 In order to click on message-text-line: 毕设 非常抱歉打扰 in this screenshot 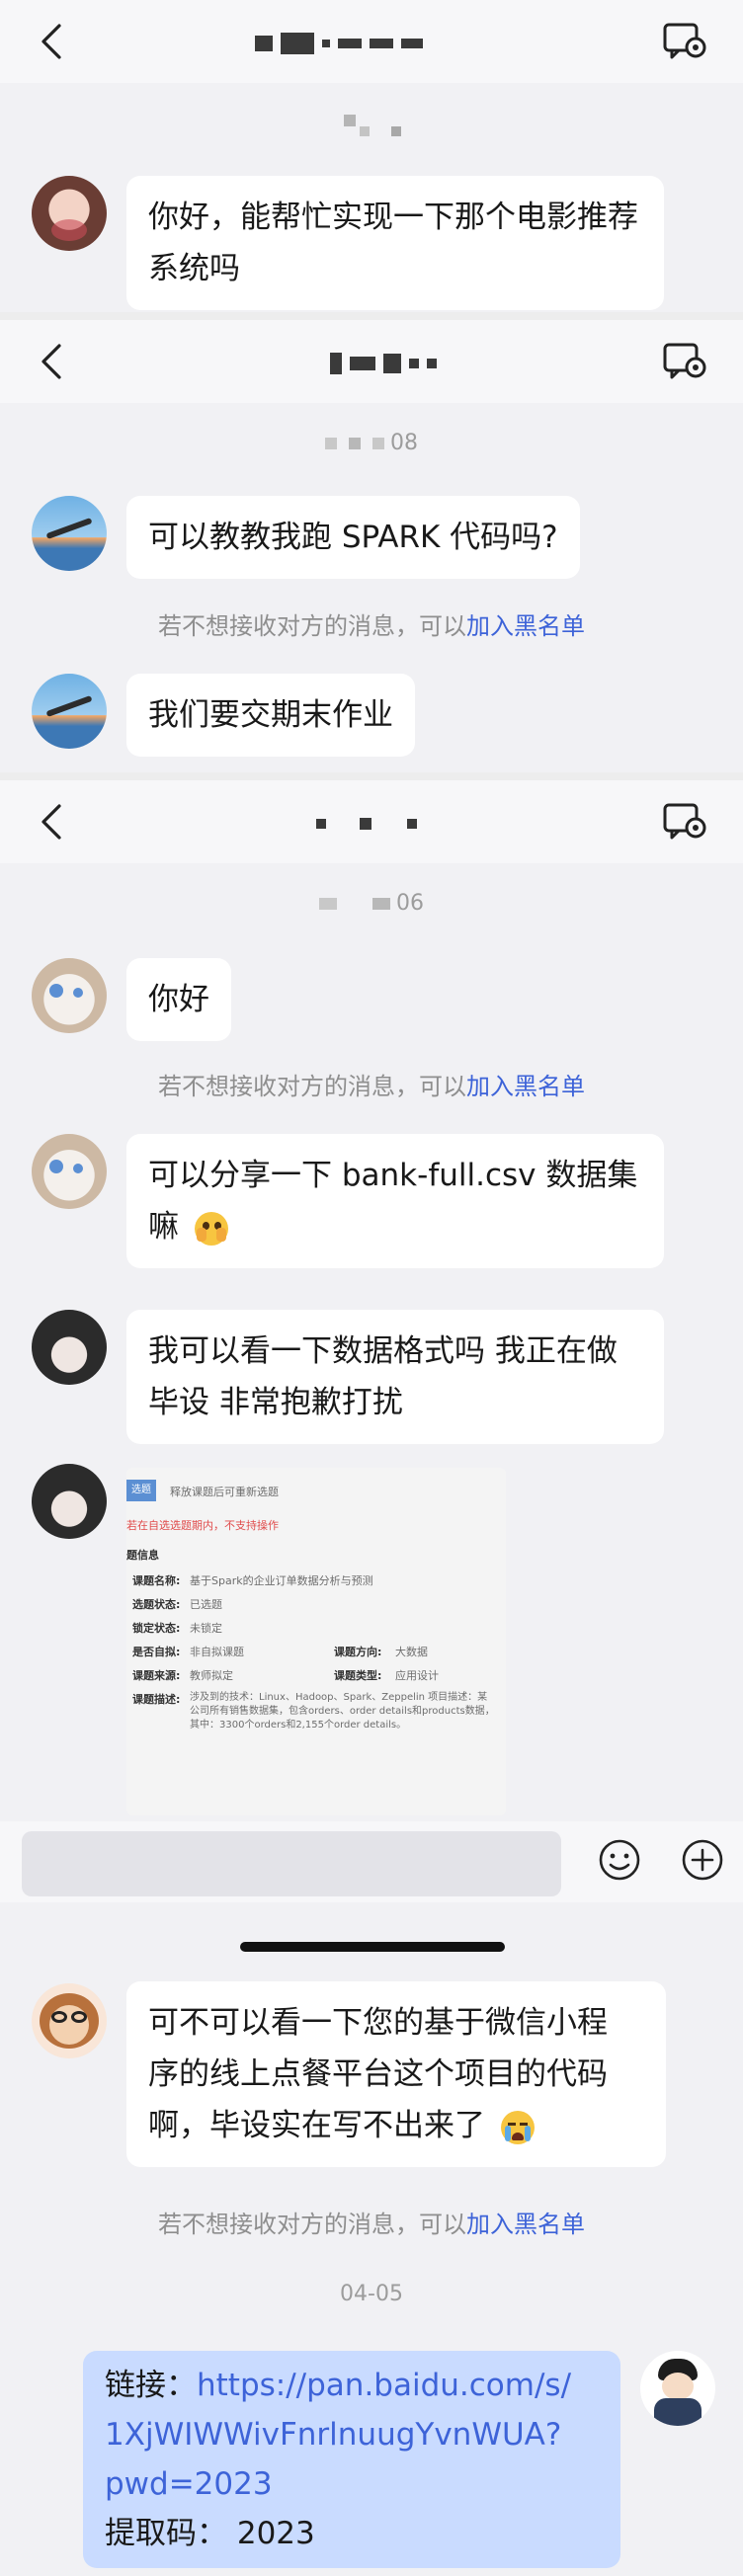, I will do `click(275, 1402)`.